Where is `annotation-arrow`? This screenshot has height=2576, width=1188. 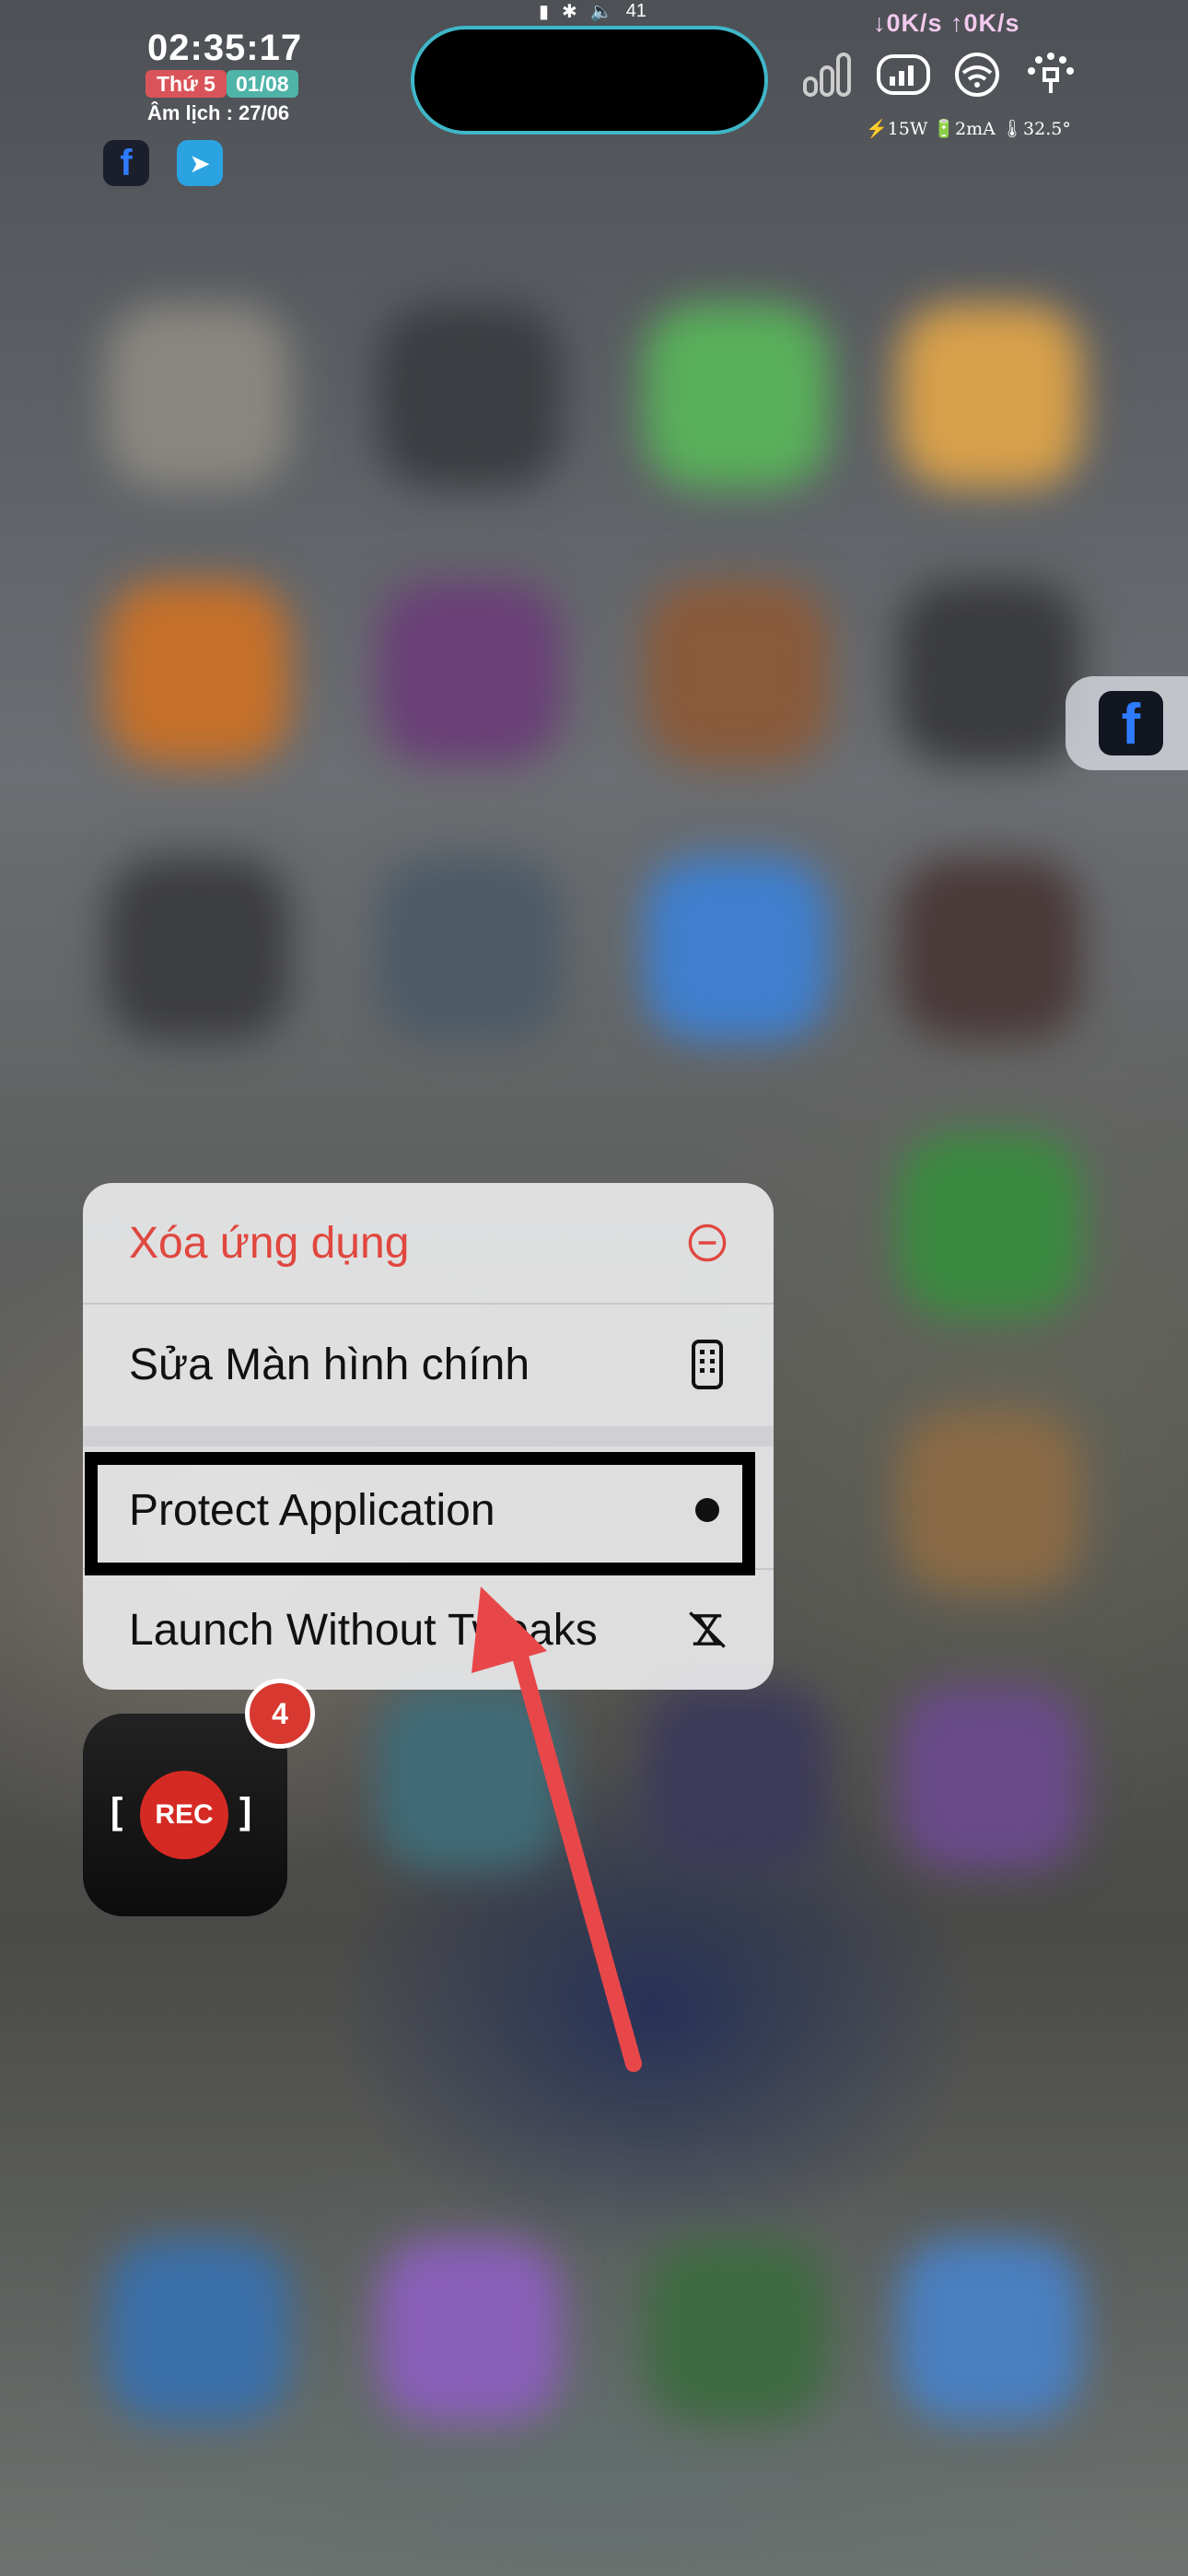
annotation-arrow is located at coordinates (557, 1829).